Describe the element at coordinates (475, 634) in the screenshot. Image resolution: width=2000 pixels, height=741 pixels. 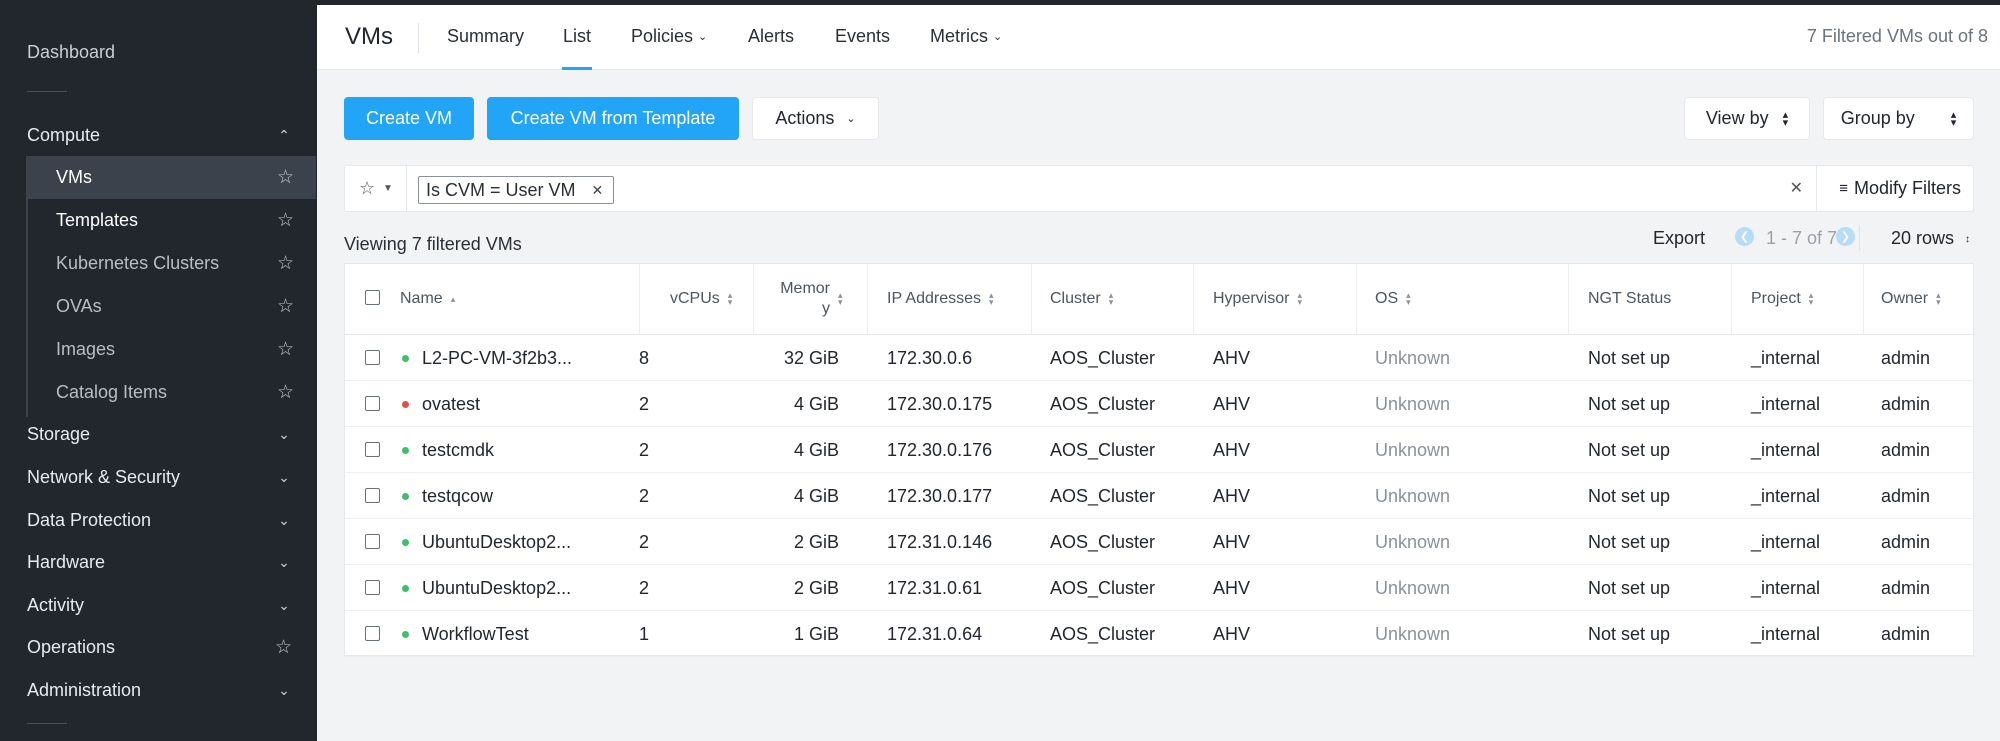
I see `vm-name-cell: WorkflowTest` at that location.